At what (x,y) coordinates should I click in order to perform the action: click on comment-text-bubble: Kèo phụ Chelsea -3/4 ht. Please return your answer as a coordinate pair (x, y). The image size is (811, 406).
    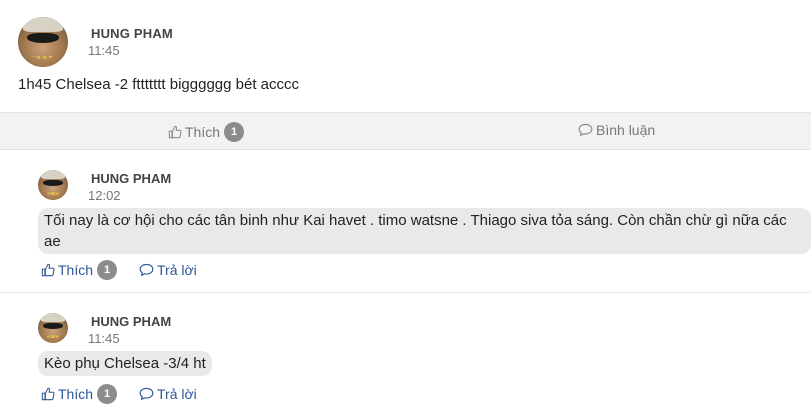
    Looking at the image, I should click on (125, 363).